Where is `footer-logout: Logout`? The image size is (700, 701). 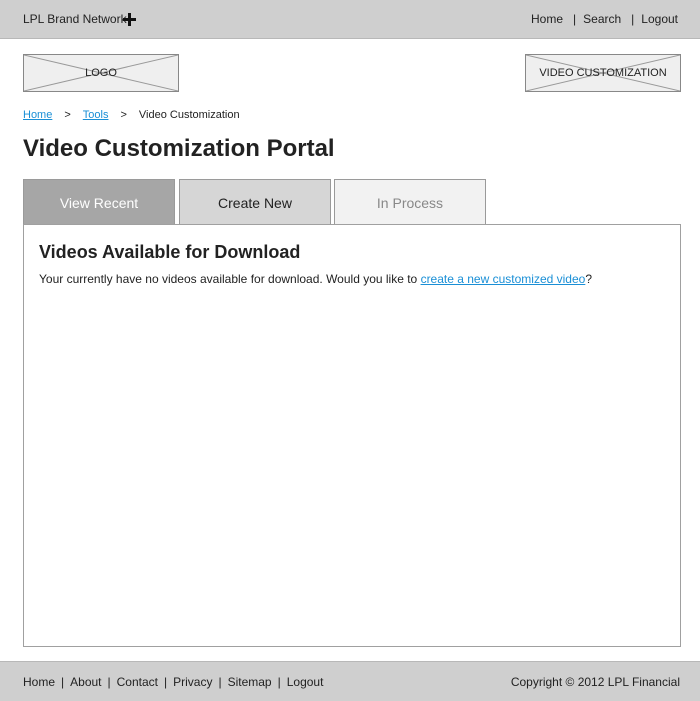 footer-logout: Logout is located at coordinates (305, 682).